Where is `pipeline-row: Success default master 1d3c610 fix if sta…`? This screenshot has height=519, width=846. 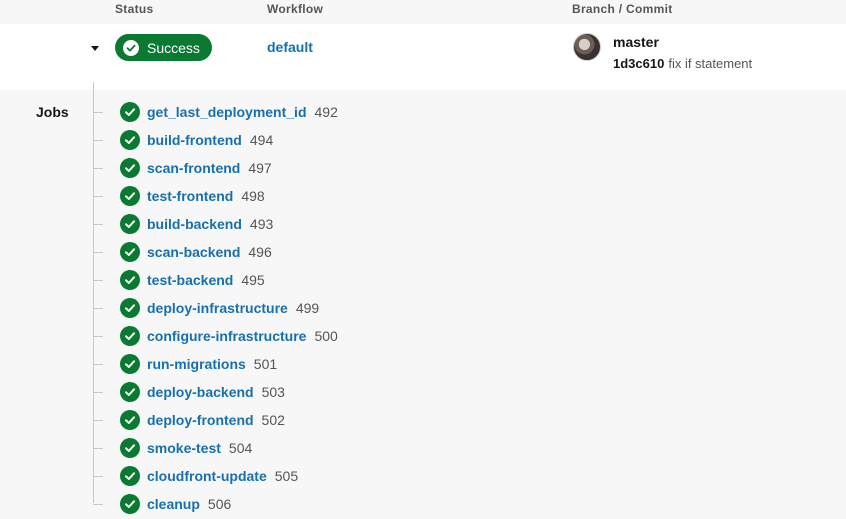 pipeline-row: Success default master 1d3c610 fix if sta… is located at coordinates (423, 57).